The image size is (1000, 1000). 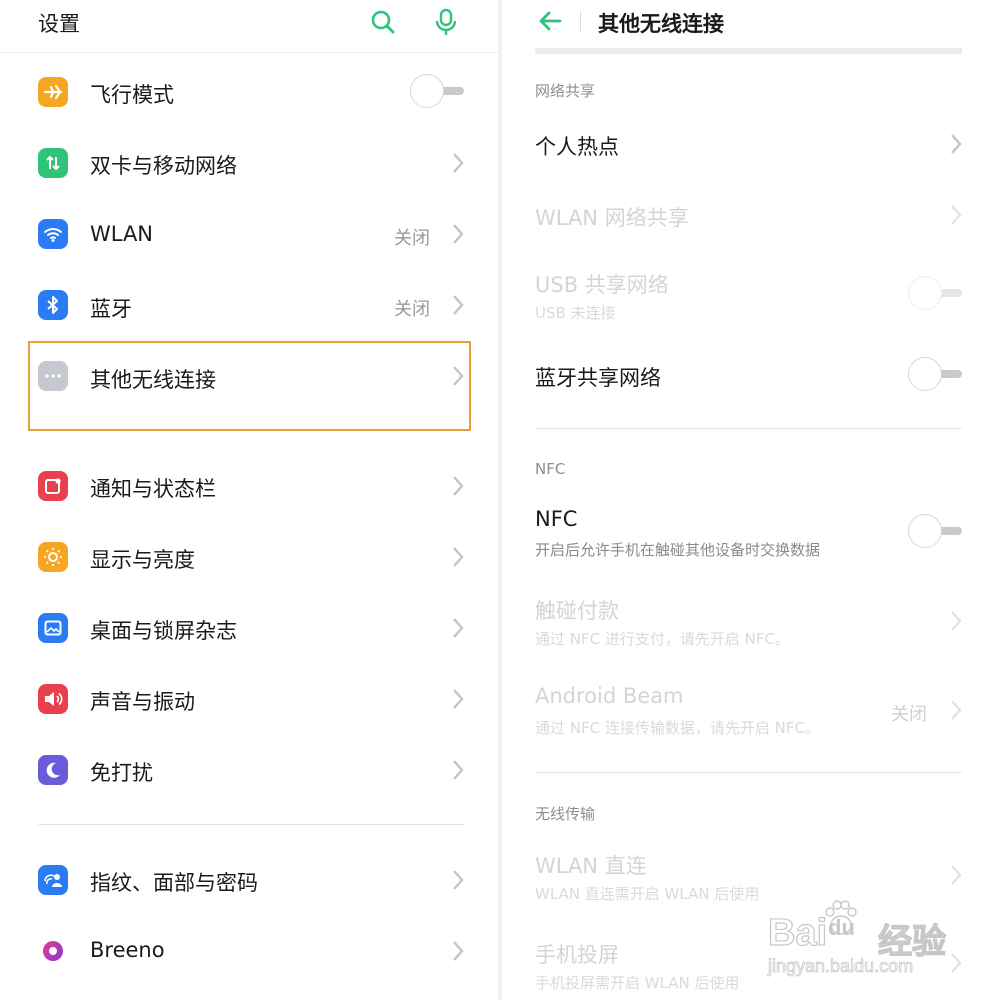 I want to click on header-shadow, so click(x=748, y=51).